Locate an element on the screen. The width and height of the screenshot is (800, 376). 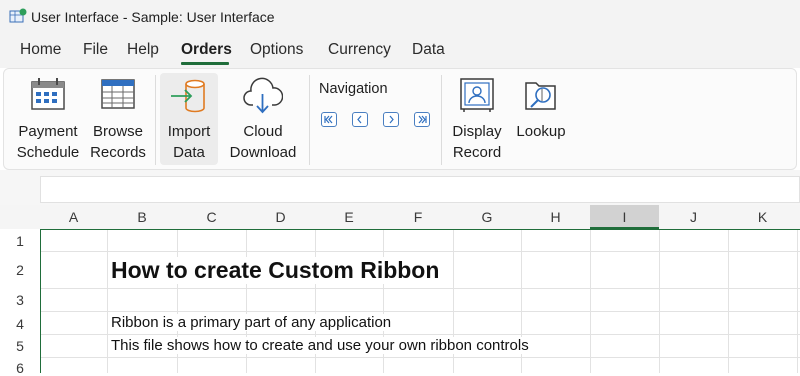
column-headers: A B C D E F G H I J K is located at coordinates (400, 217).